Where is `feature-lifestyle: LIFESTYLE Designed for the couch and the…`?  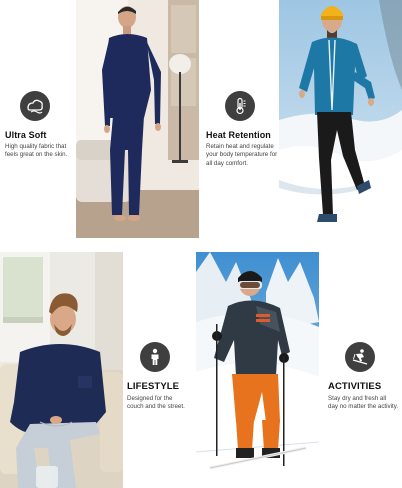
feature-lifestyle: LIFESTYLE Designed for the couch and the… is located at coordinates (162, 377).